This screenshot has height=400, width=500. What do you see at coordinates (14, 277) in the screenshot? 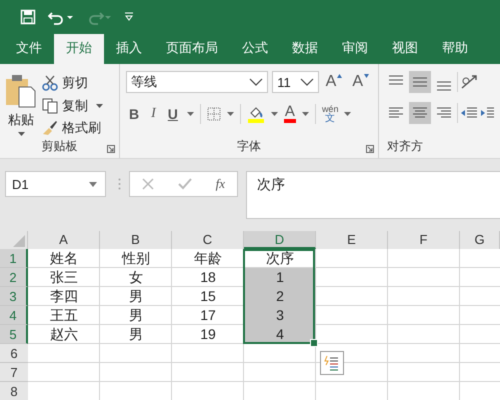
I see `row-header: 2` at bounding box center [14, 277].